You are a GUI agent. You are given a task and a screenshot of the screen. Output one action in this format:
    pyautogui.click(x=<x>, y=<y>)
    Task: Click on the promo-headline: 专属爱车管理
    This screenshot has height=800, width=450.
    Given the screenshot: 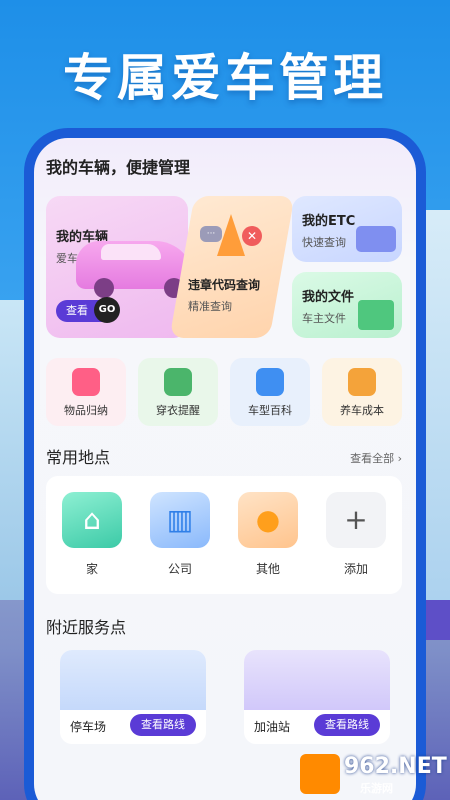 What is the action you would take?
    pyautogui.click(x=225, y=78)
    